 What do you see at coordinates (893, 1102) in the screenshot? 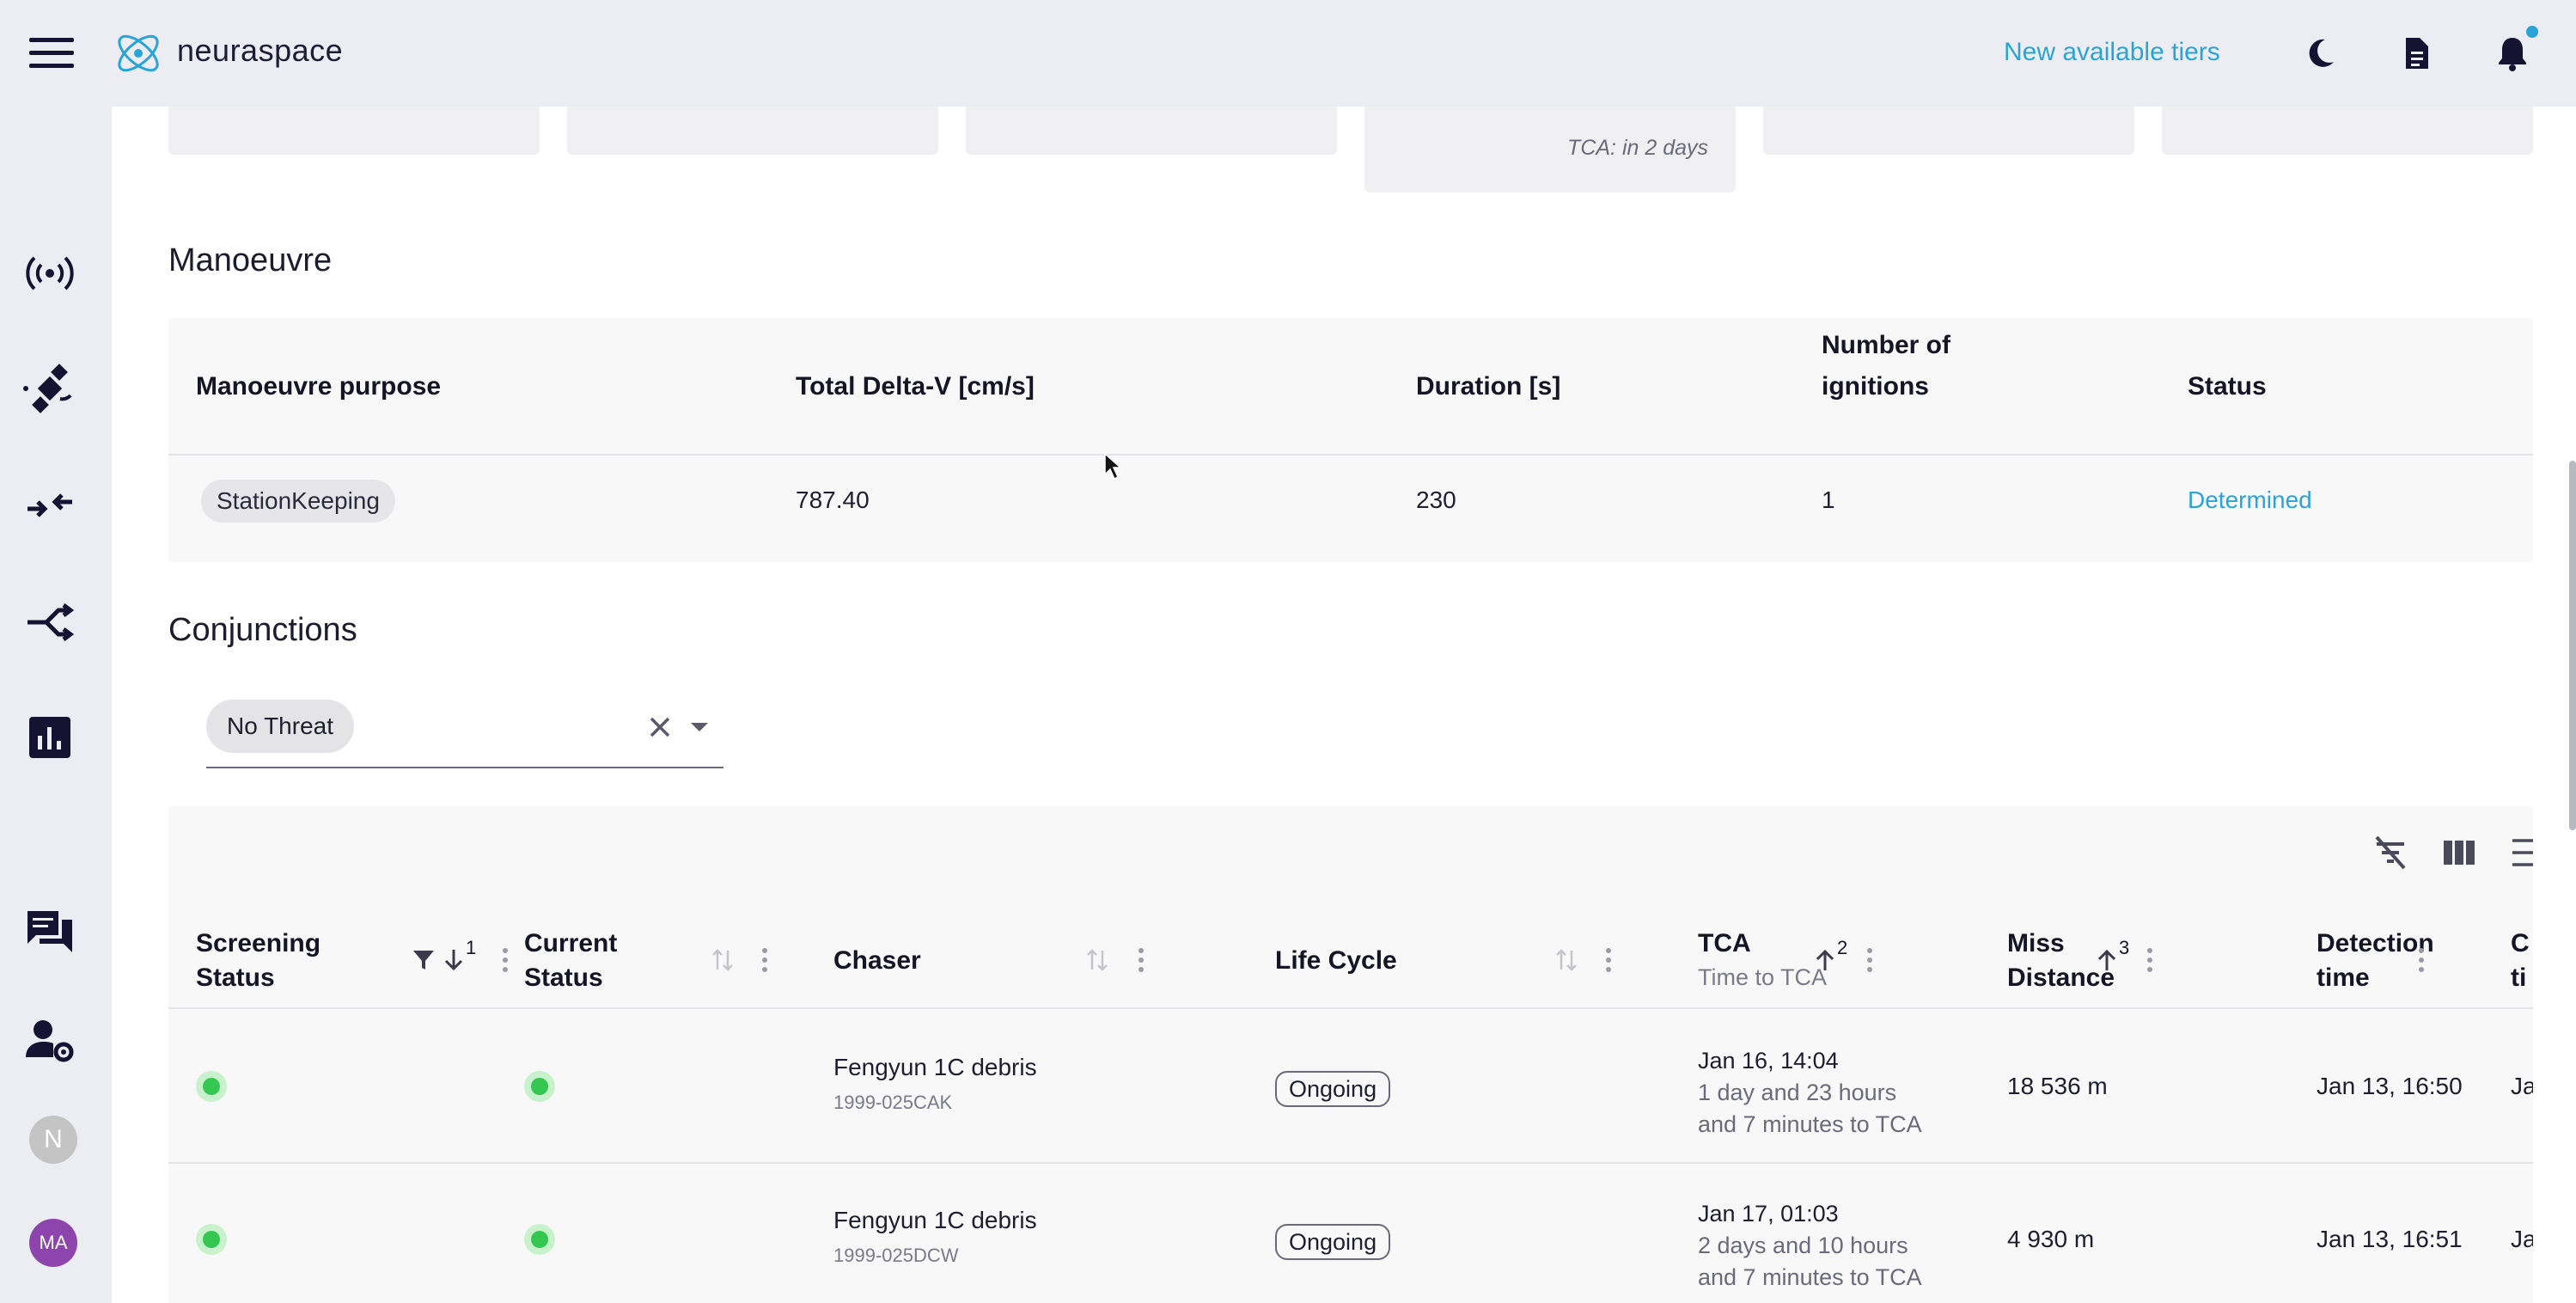
I see `chaser-id: 1999-025CAK` at bounding box center [893, 1102].